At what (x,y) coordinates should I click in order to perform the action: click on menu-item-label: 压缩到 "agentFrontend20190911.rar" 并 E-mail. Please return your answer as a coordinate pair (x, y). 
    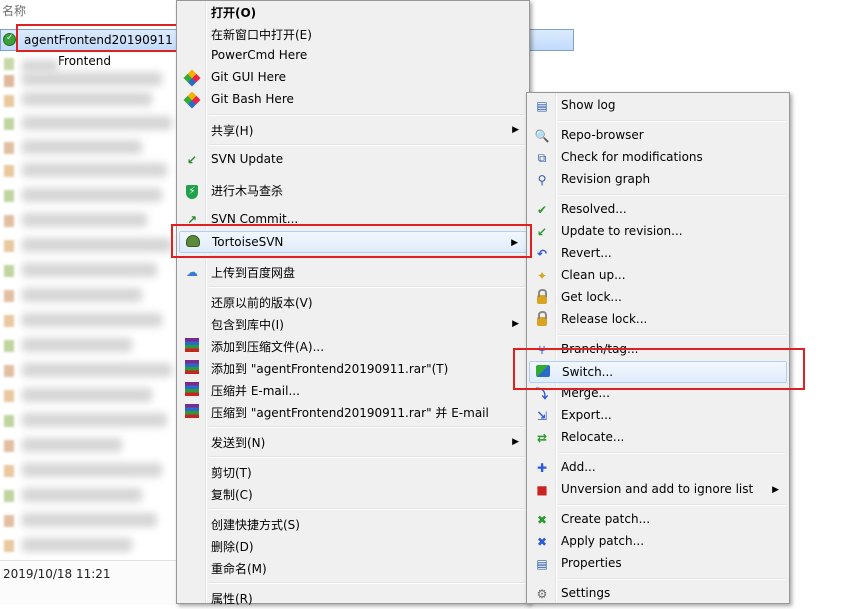
    Looking at the image, I should click on (350, 413).